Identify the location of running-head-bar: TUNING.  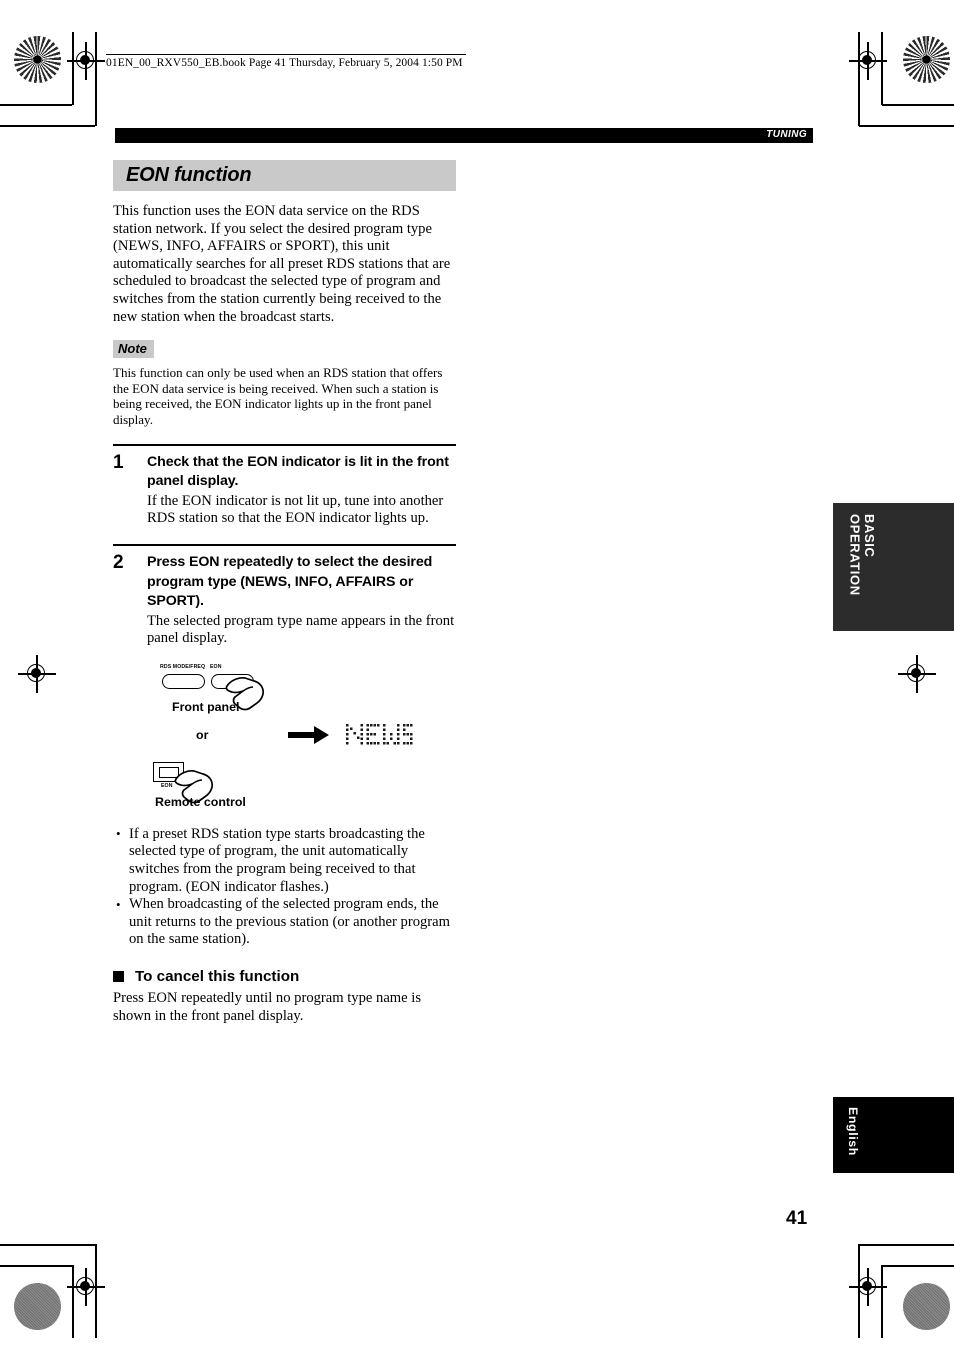
(464, 135).